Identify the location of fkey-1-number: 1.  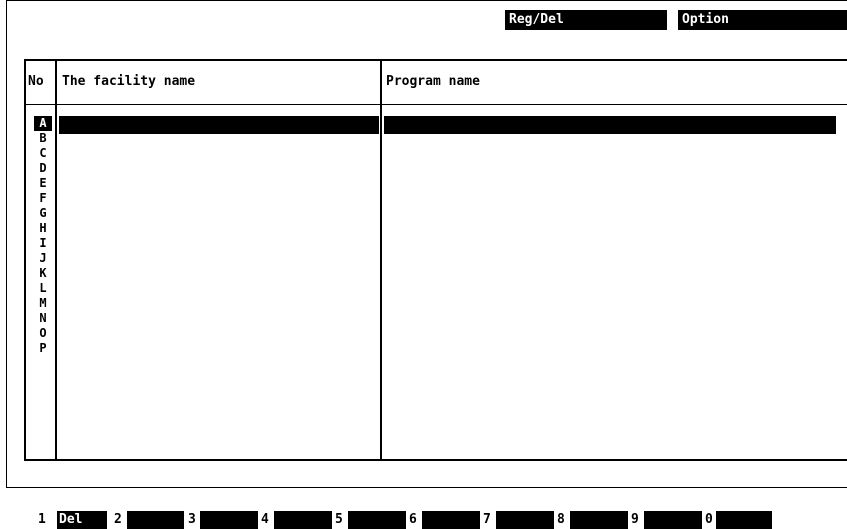
(42, 519).